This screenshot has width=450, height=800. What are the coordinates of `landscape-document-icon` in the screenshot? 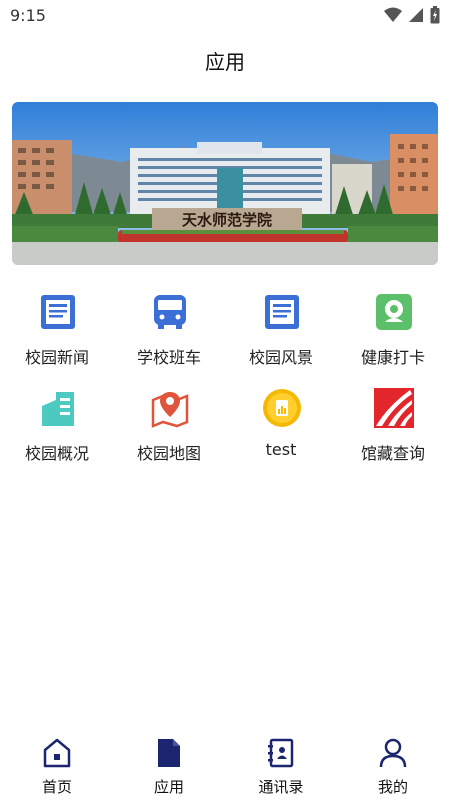 It's located at (282, 312).